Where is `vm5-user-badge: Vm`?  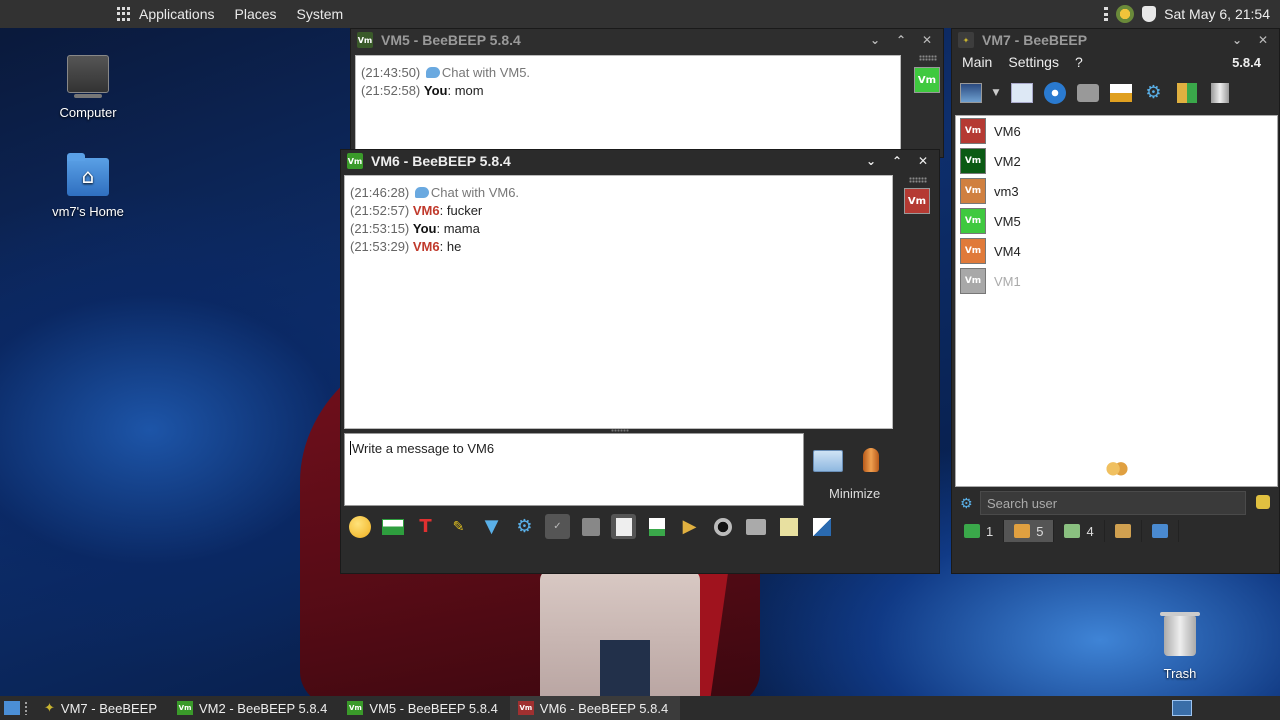
vm5-user-badge: Vm is located at coordinates (927, 80).